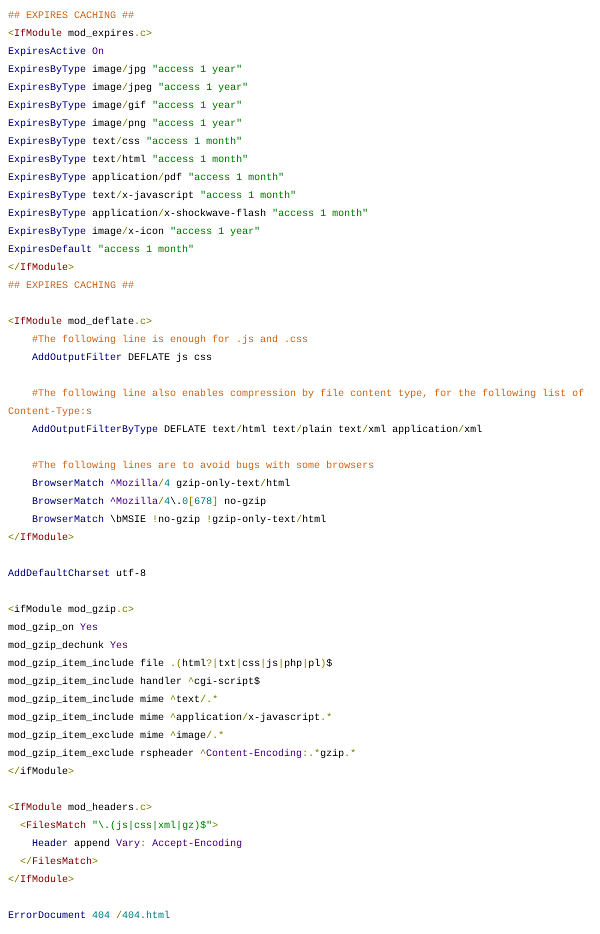  What do you see at coordinates (134, 683) in the screenshot?
I see `code-line: mod_gzip_item_include handler ^cgi-script$` at bounding box center [134, 683].